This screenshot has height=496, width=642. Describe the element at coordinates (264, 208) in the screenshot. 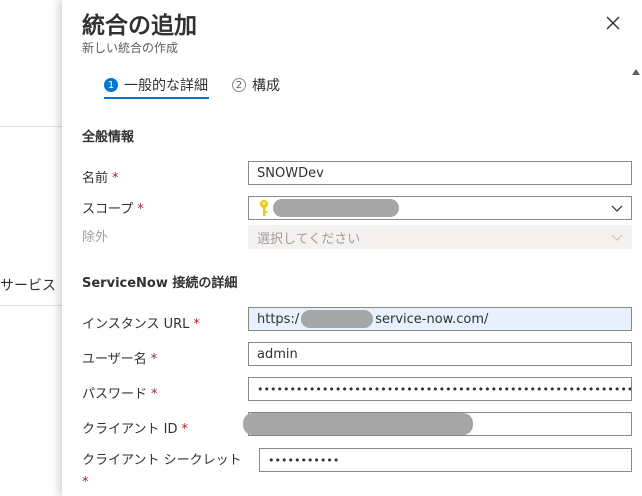

I see `key-icon` at that location.